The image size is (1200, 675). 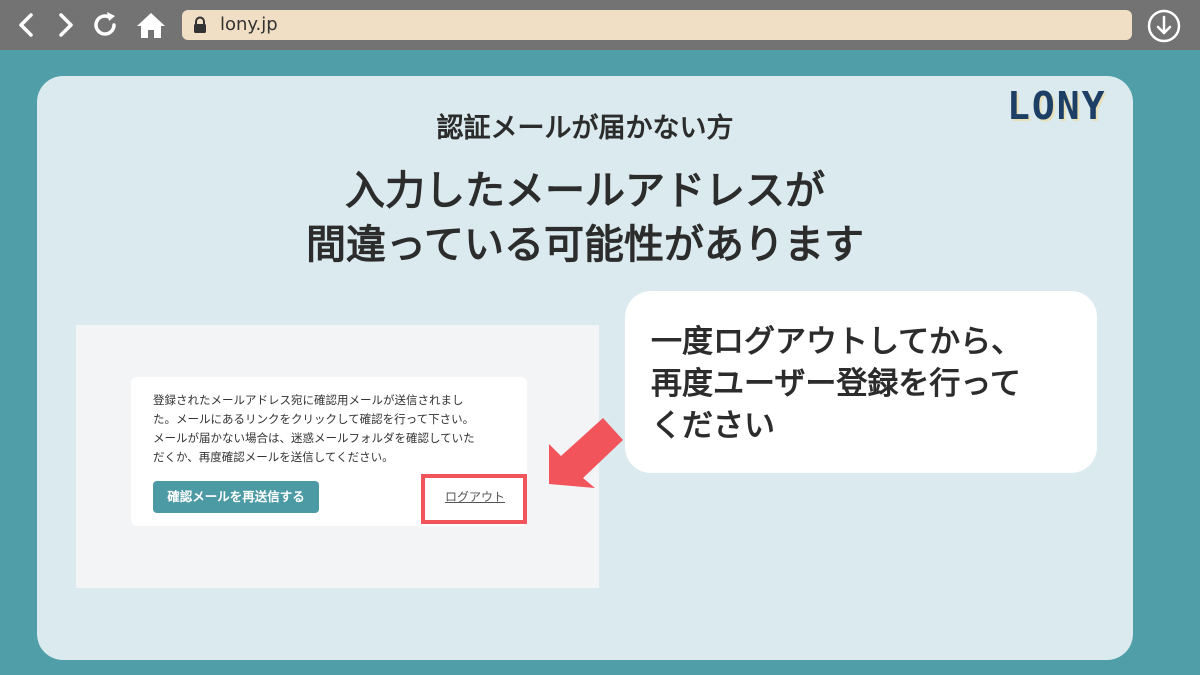 I want to click on browser-toolbar: lony.jp, so click(x=600, y=25).